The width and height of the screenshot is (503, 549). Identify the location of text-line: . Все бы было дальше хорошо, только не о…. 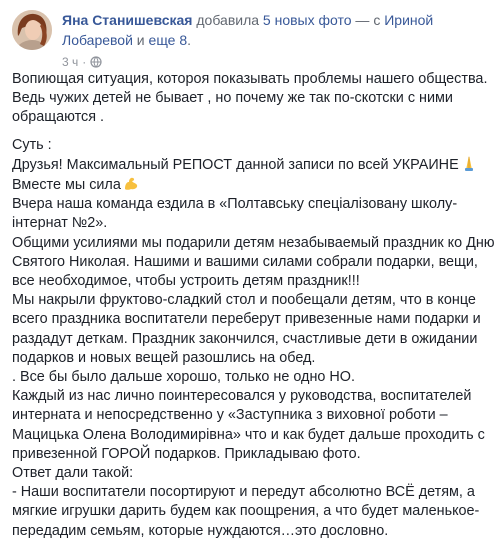
(183, 377).